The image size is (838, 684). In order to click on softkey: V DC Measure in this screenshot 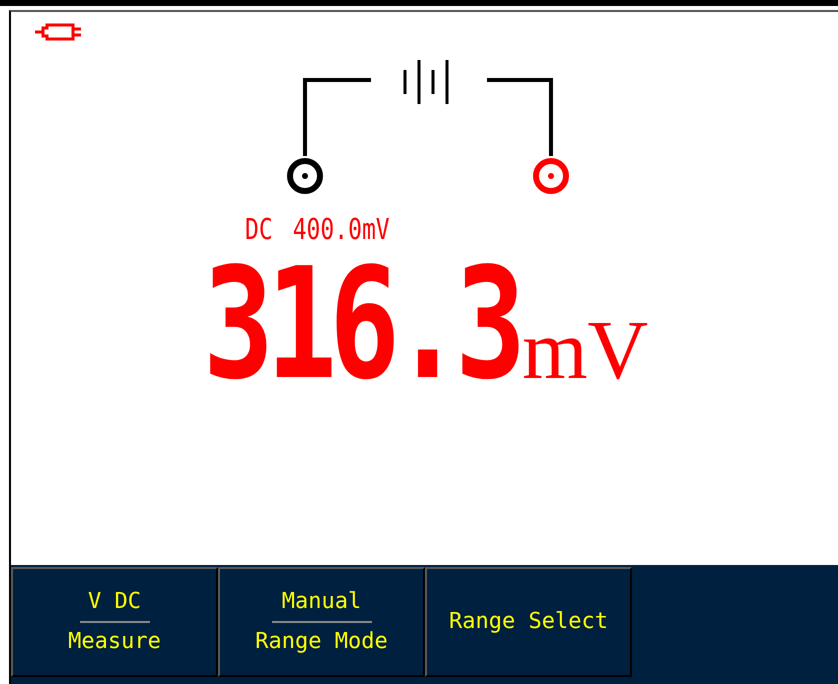, I will do `click(114, 622)`.